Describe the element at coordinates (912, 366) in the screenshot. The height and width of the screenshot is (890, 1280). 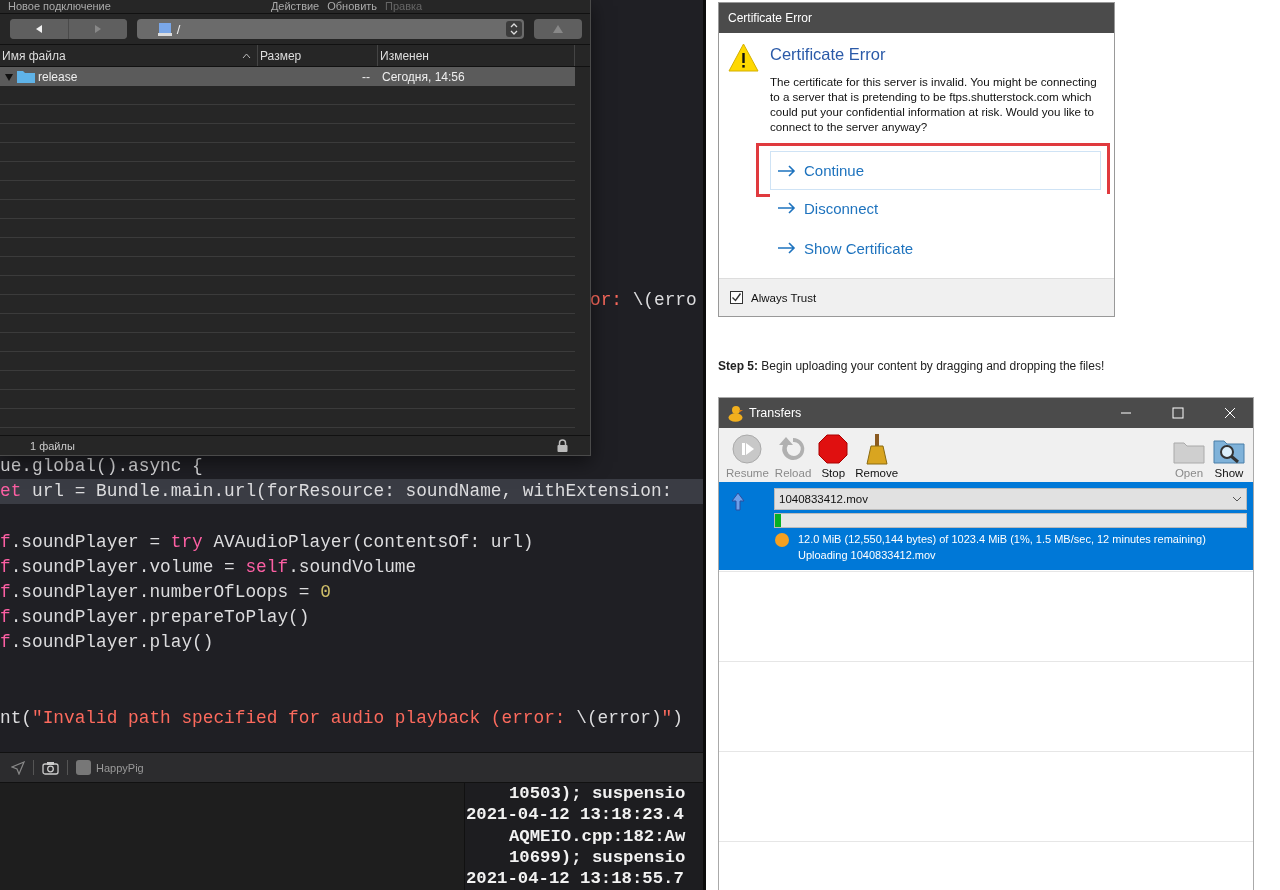
I see `step-text: Step 5: Begin uploading your content by dragging and dropping the files!` at that location.